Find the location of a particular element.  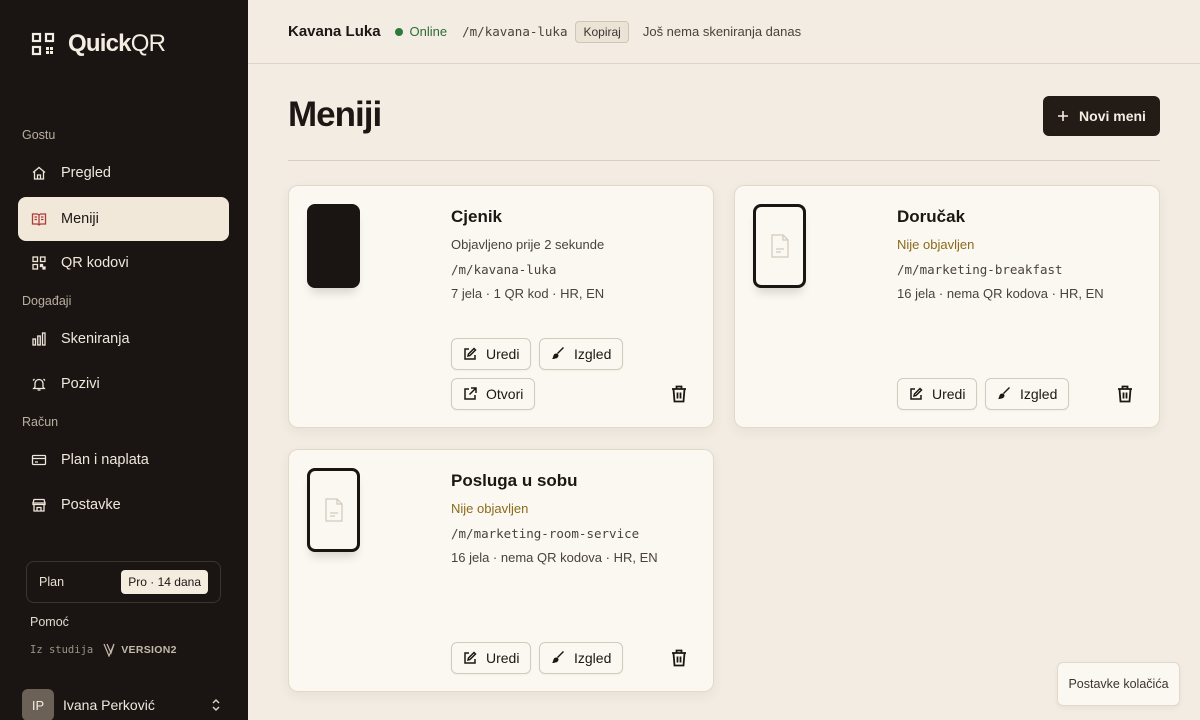

menu-title: Posluga u sobu is located at coordinates (514, 481).